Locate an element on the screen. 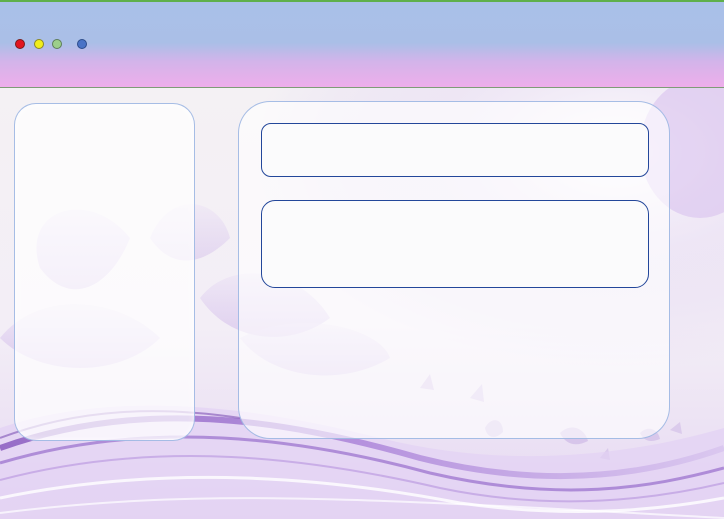 This screenshot has width=724, height=519. extra-window-icon is located at coordinates (82, 44).